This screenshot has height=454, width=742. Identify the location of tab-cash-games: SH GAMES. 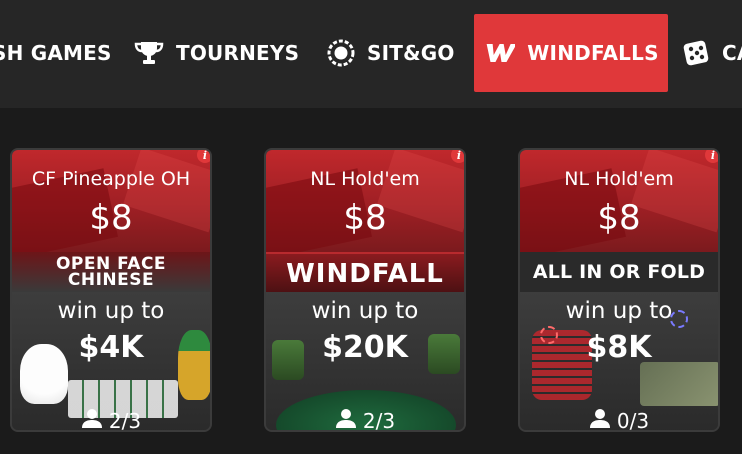
(56, 53).